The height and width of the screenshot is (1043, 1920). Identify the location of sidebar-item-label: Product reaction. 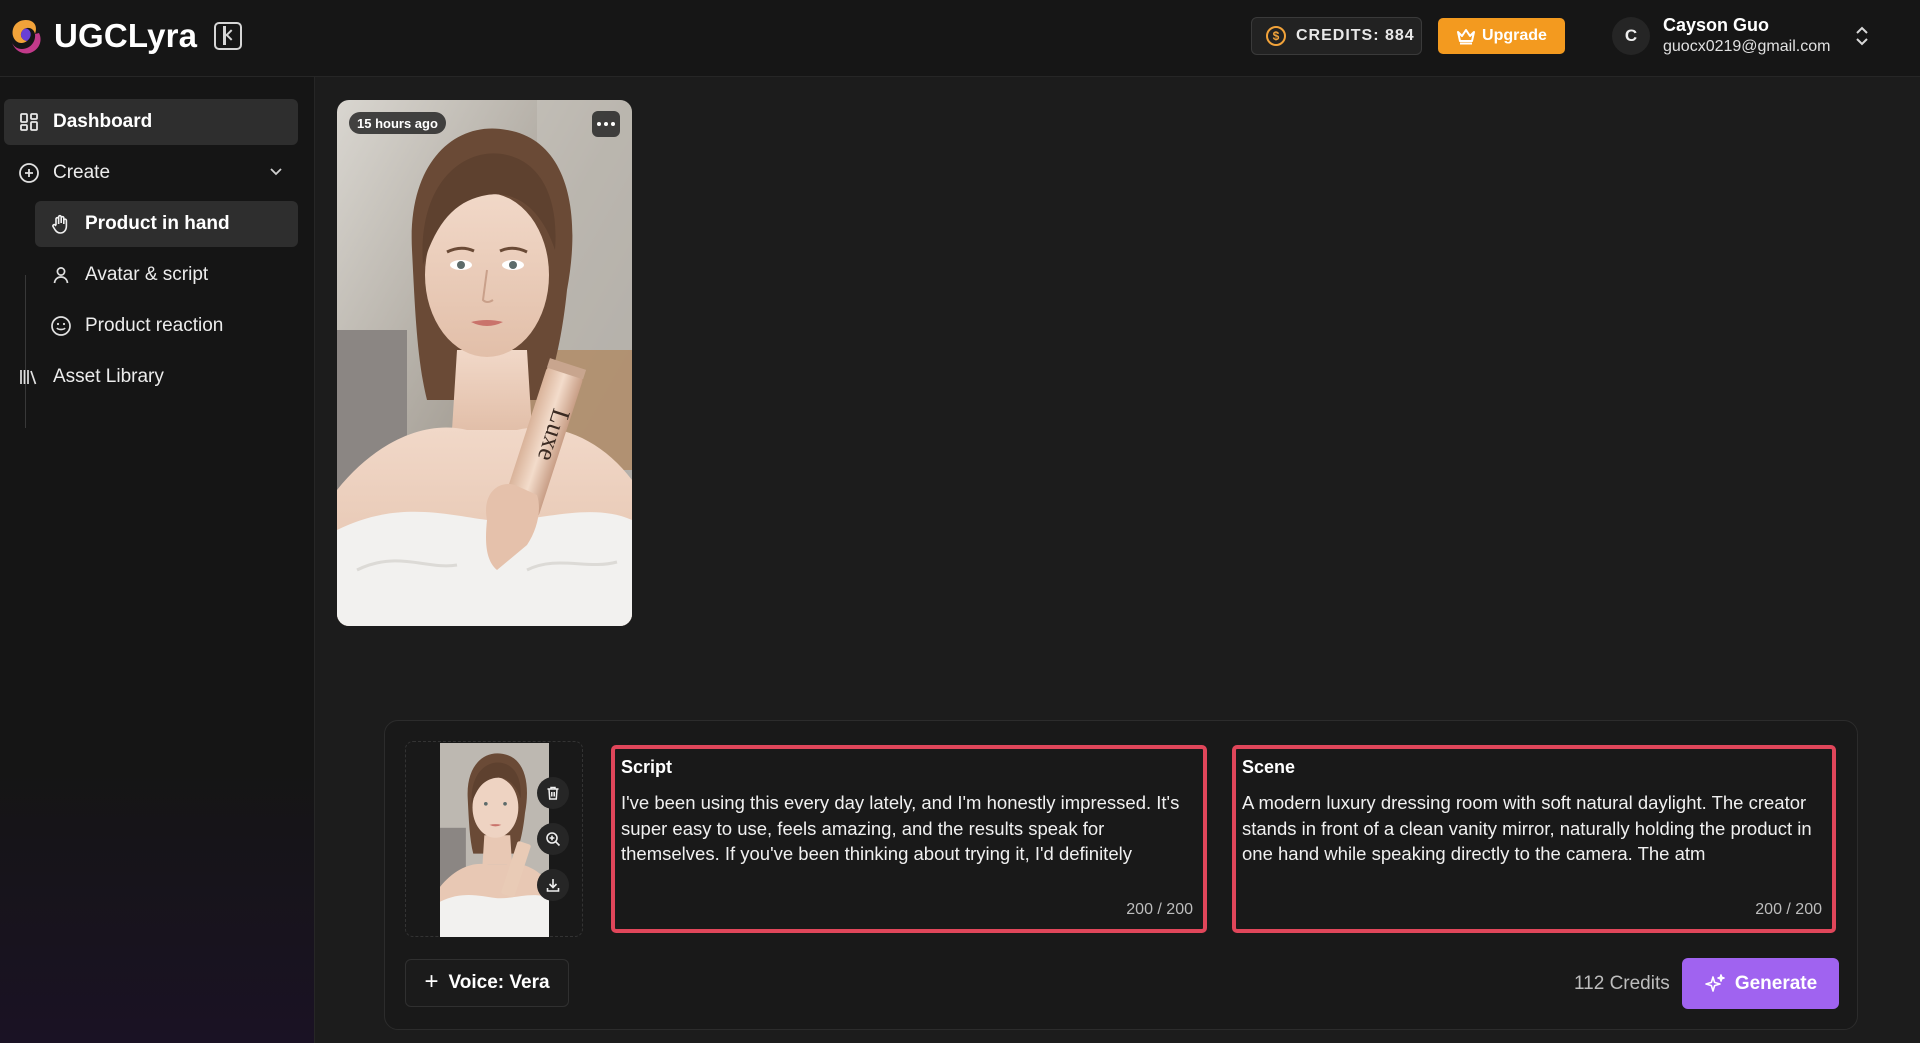
(154, 325).